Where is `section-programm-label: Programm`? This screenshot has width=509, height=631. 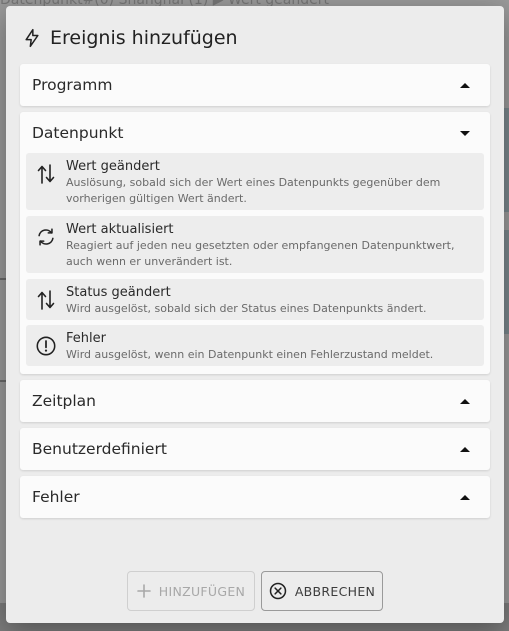
section-programm-label: Programm is located at coordinates (72, 85).